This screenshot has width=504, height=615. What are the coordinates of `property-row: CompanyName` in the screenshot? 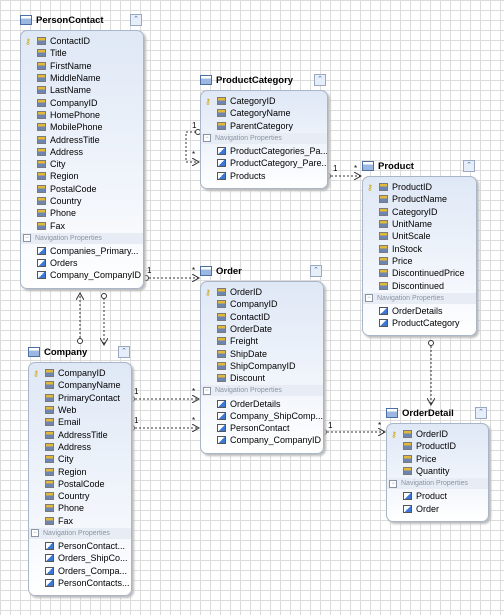 It's located at (80, 385).